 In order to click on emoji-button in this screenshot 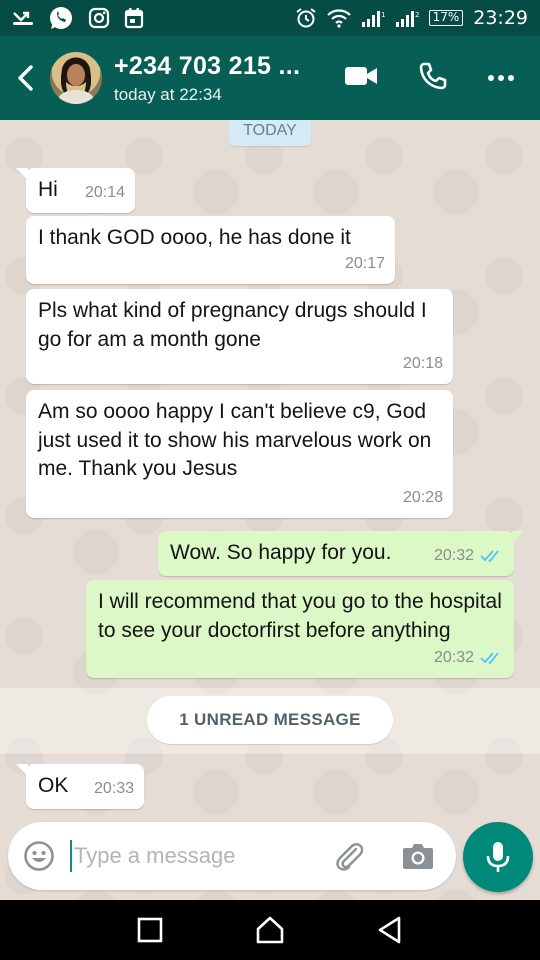, I will do `click(39, 856)`.